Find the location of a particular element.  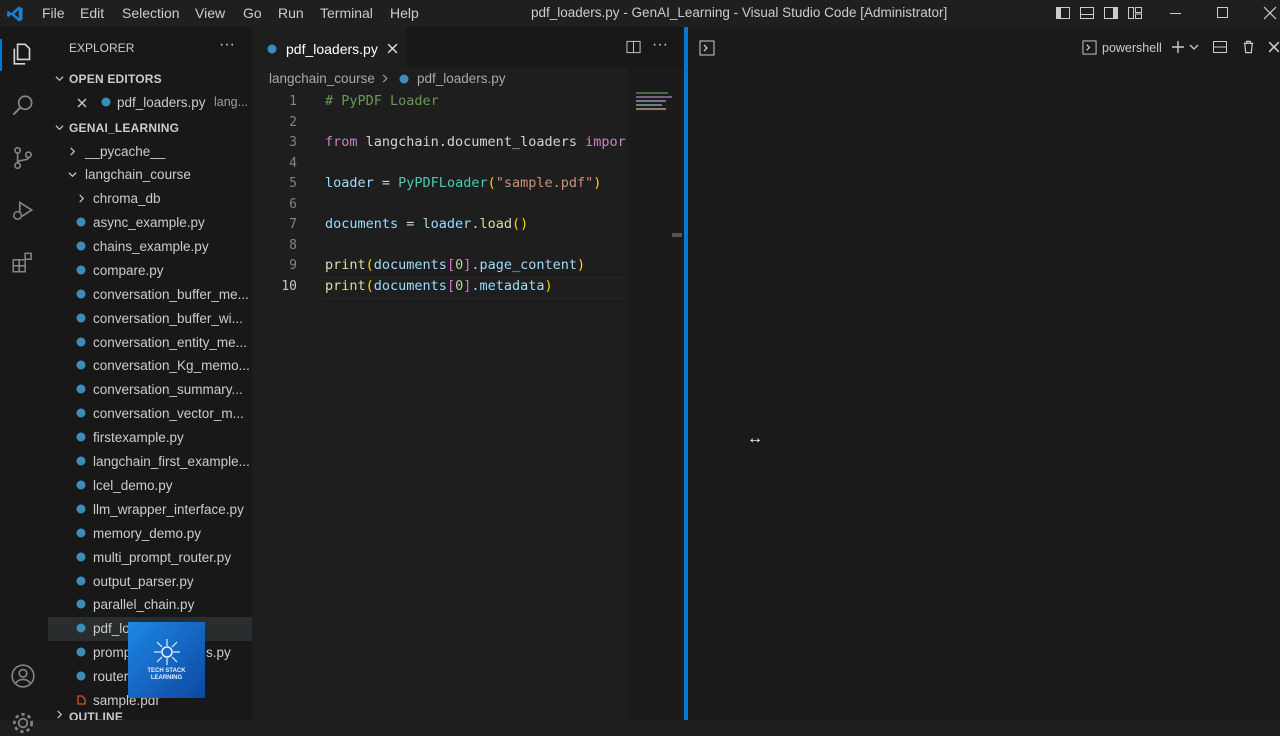

file-item: async_example.py is located at coordinates (150, 223).